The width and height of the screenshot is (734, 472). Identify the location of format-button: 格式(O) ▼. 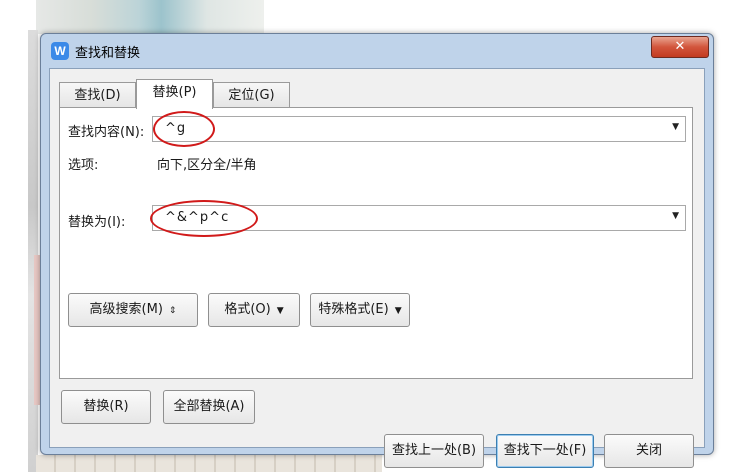
(254, 310).